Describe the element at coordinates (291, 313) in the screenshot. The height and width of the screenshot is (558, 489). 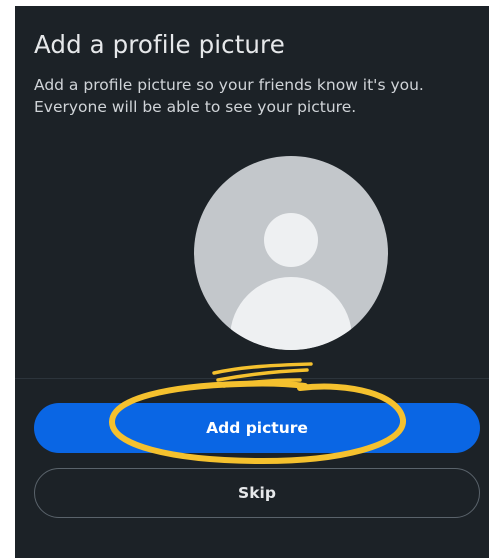
I see `avatar-body` at that location.